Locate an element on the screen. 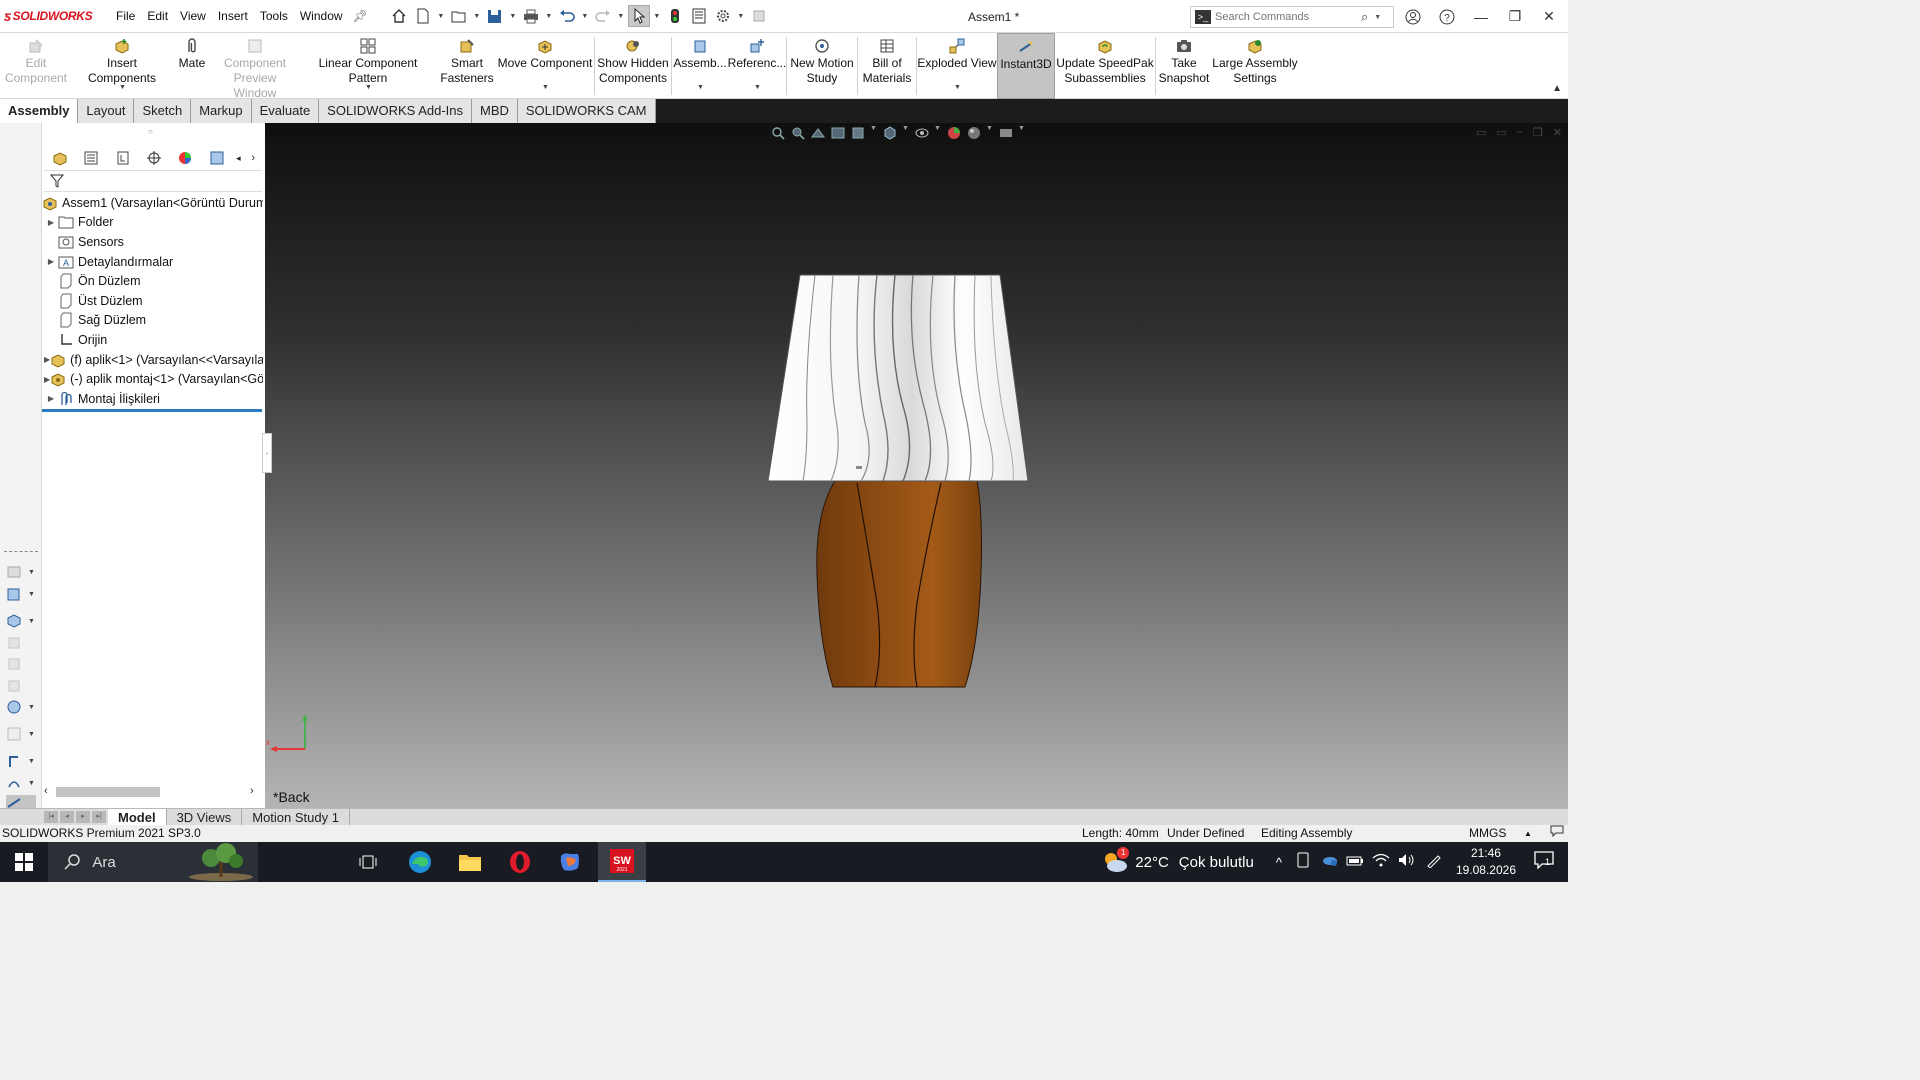  undo-dropdown-icon: ▼ is located at coordinates (585, 16).